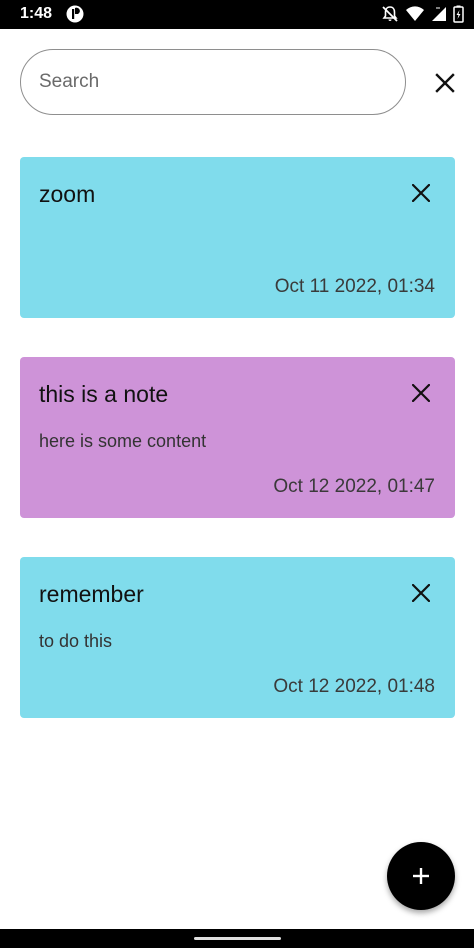  I want to click on search-input, so click(214, 81).